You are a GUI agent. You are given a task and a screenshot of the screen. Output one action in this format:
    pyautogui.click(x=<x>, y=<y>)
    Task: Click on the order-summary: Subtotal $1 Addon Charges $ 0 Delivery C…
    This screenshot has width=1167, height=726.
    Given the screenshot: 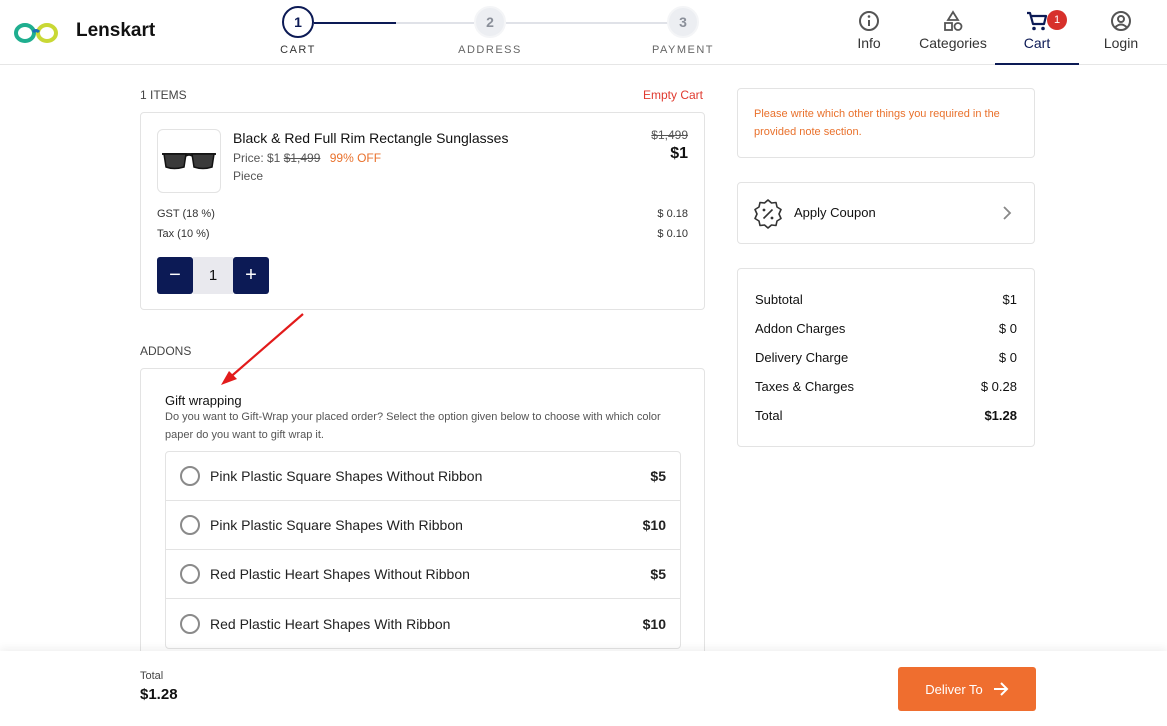 What is the action you would take?
    pyautogui.click(x=886, y=357)
    